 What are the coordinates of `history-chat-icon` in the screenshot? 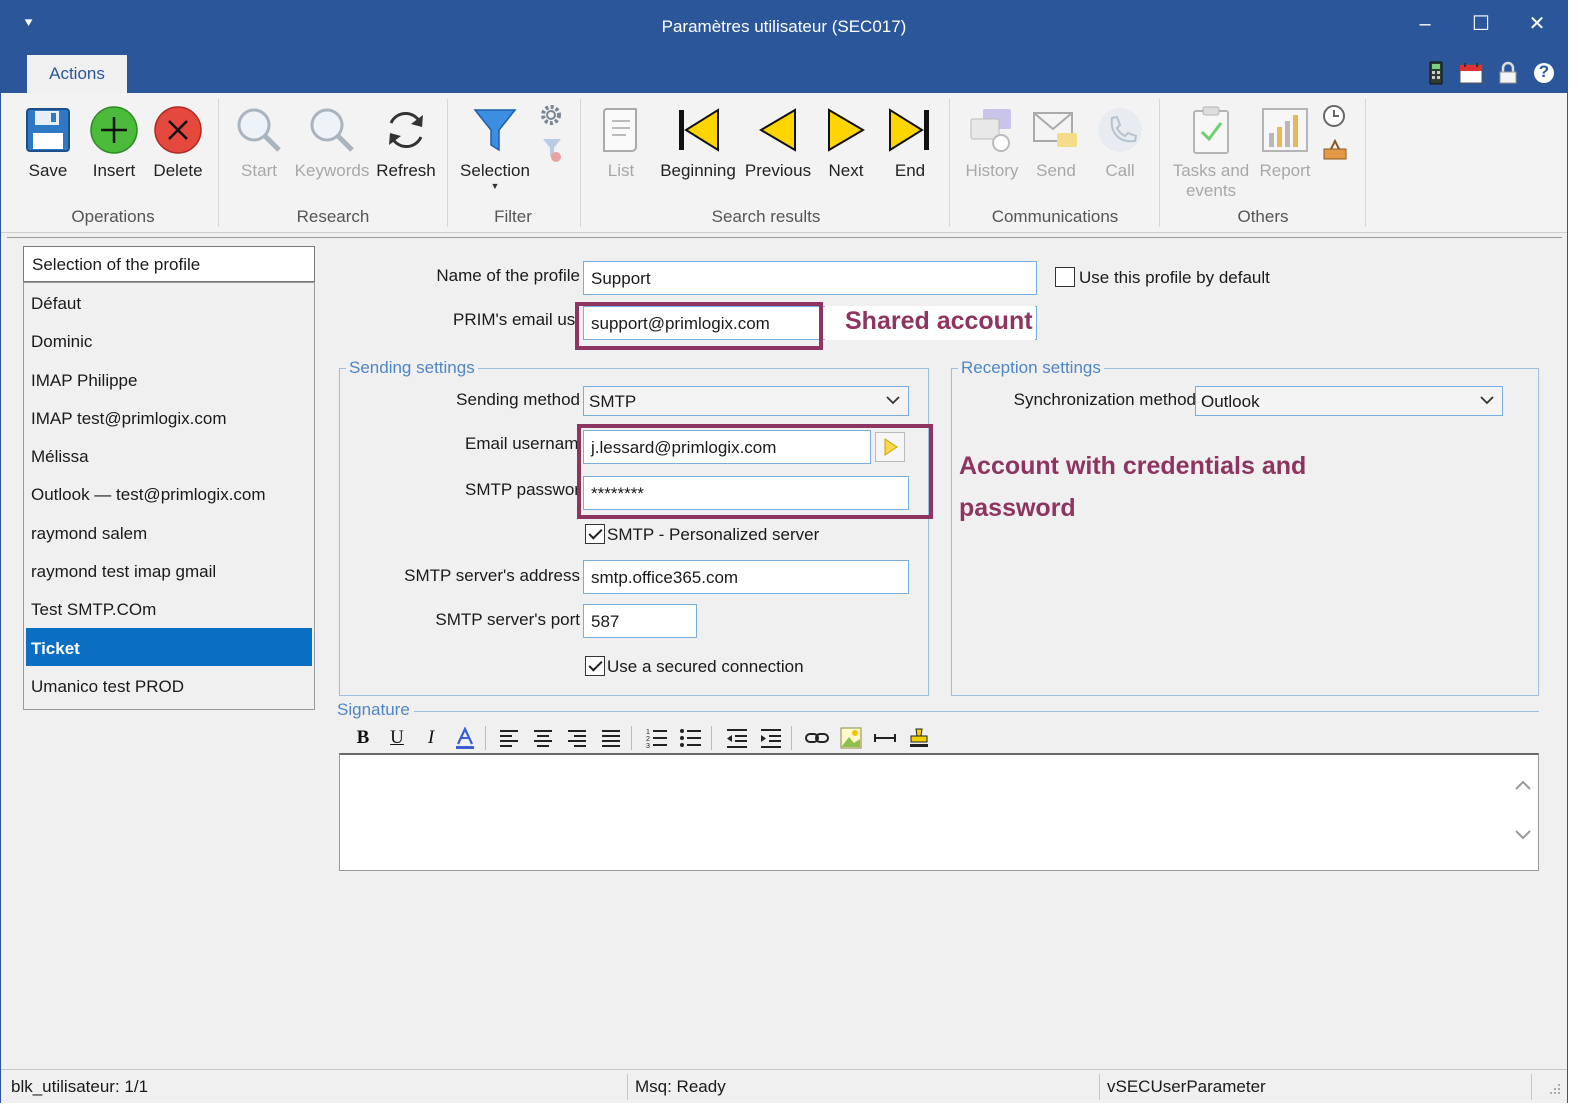 It's located at (992, 130).